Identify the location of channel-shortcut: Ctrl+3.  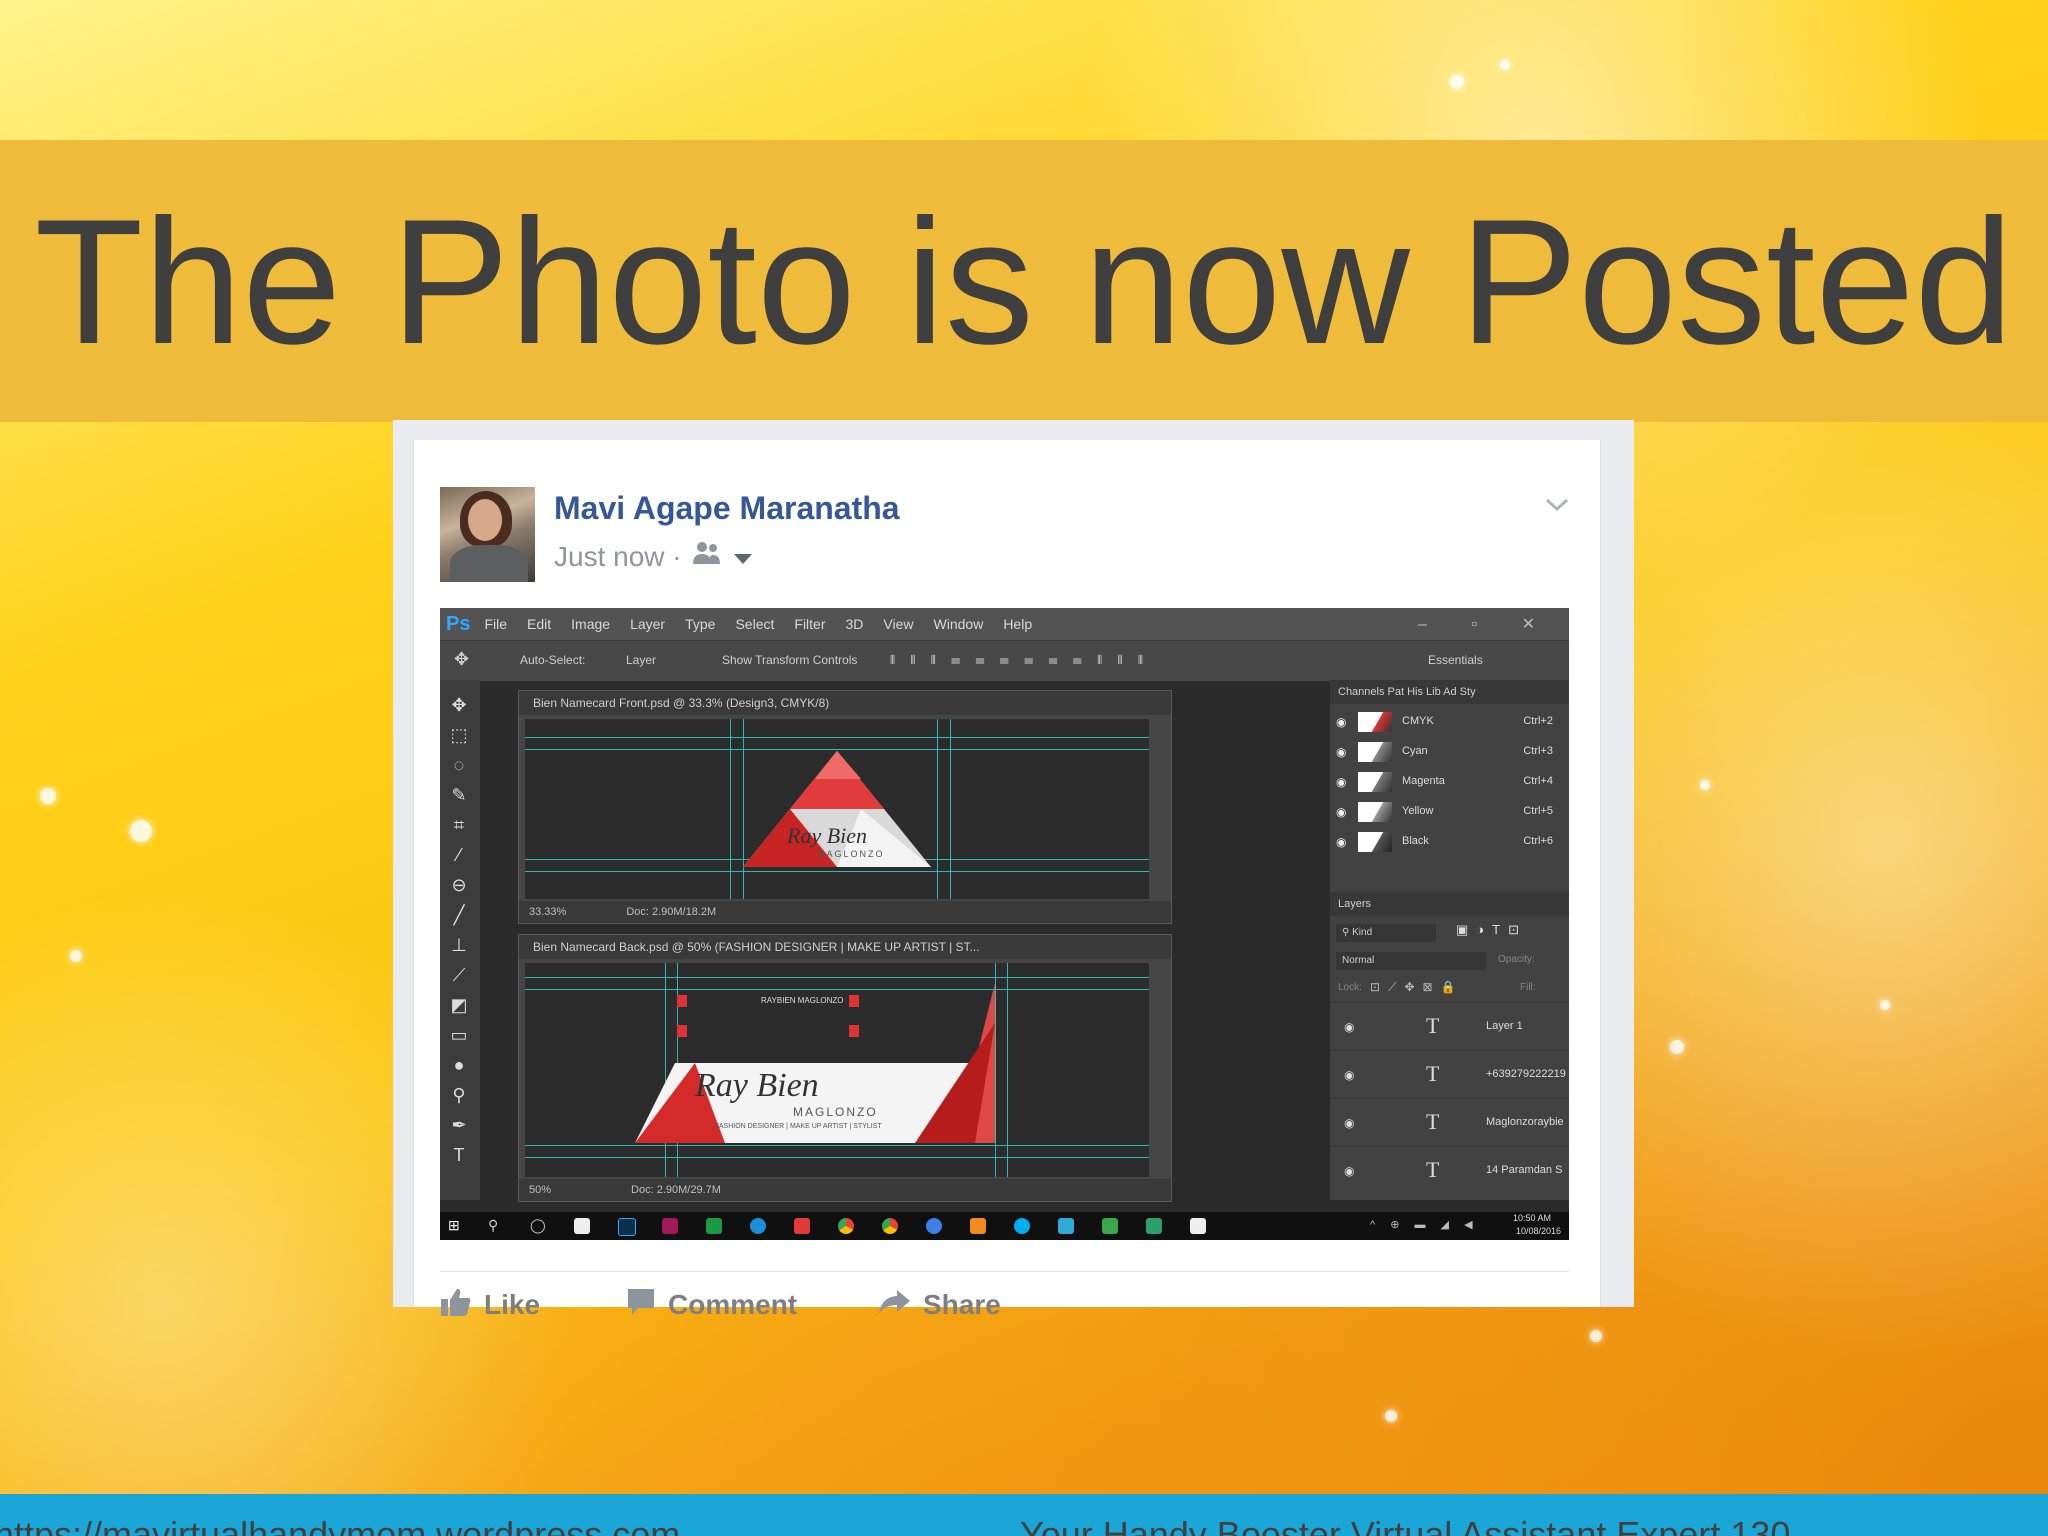
(1538, 751).